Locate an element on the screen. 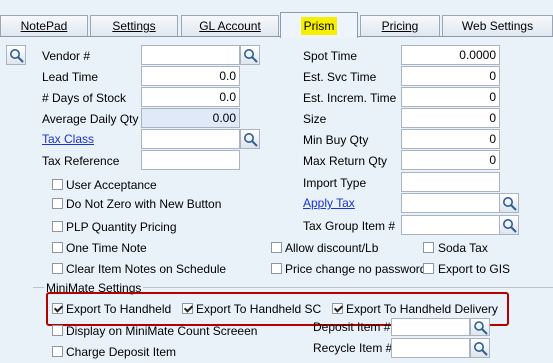 The height and width of the screenshot is (363, 553). tab-pricing-label: Pricing is located at coordinates (400, 26).